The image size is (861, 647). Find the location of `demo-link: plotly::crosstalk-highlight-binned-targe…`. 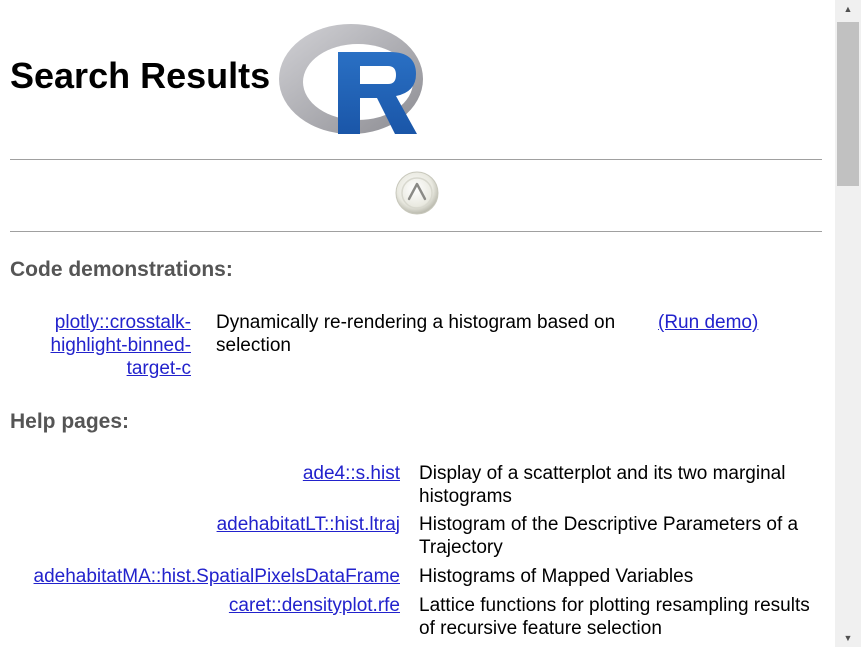

demo-link: plotly::crosstalk-highlight-binned-targe… is located at coordinates (111, 345).